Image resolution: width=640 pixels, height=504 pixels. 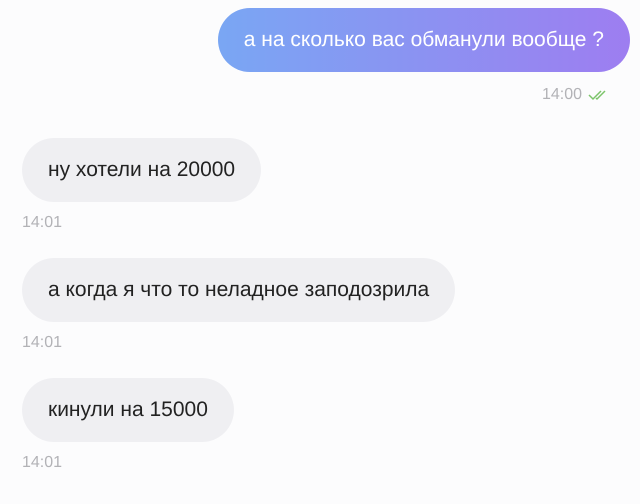 I want to click on message-bubble: а когда я что то неладное заподозрила, so click(x=239, y=290).